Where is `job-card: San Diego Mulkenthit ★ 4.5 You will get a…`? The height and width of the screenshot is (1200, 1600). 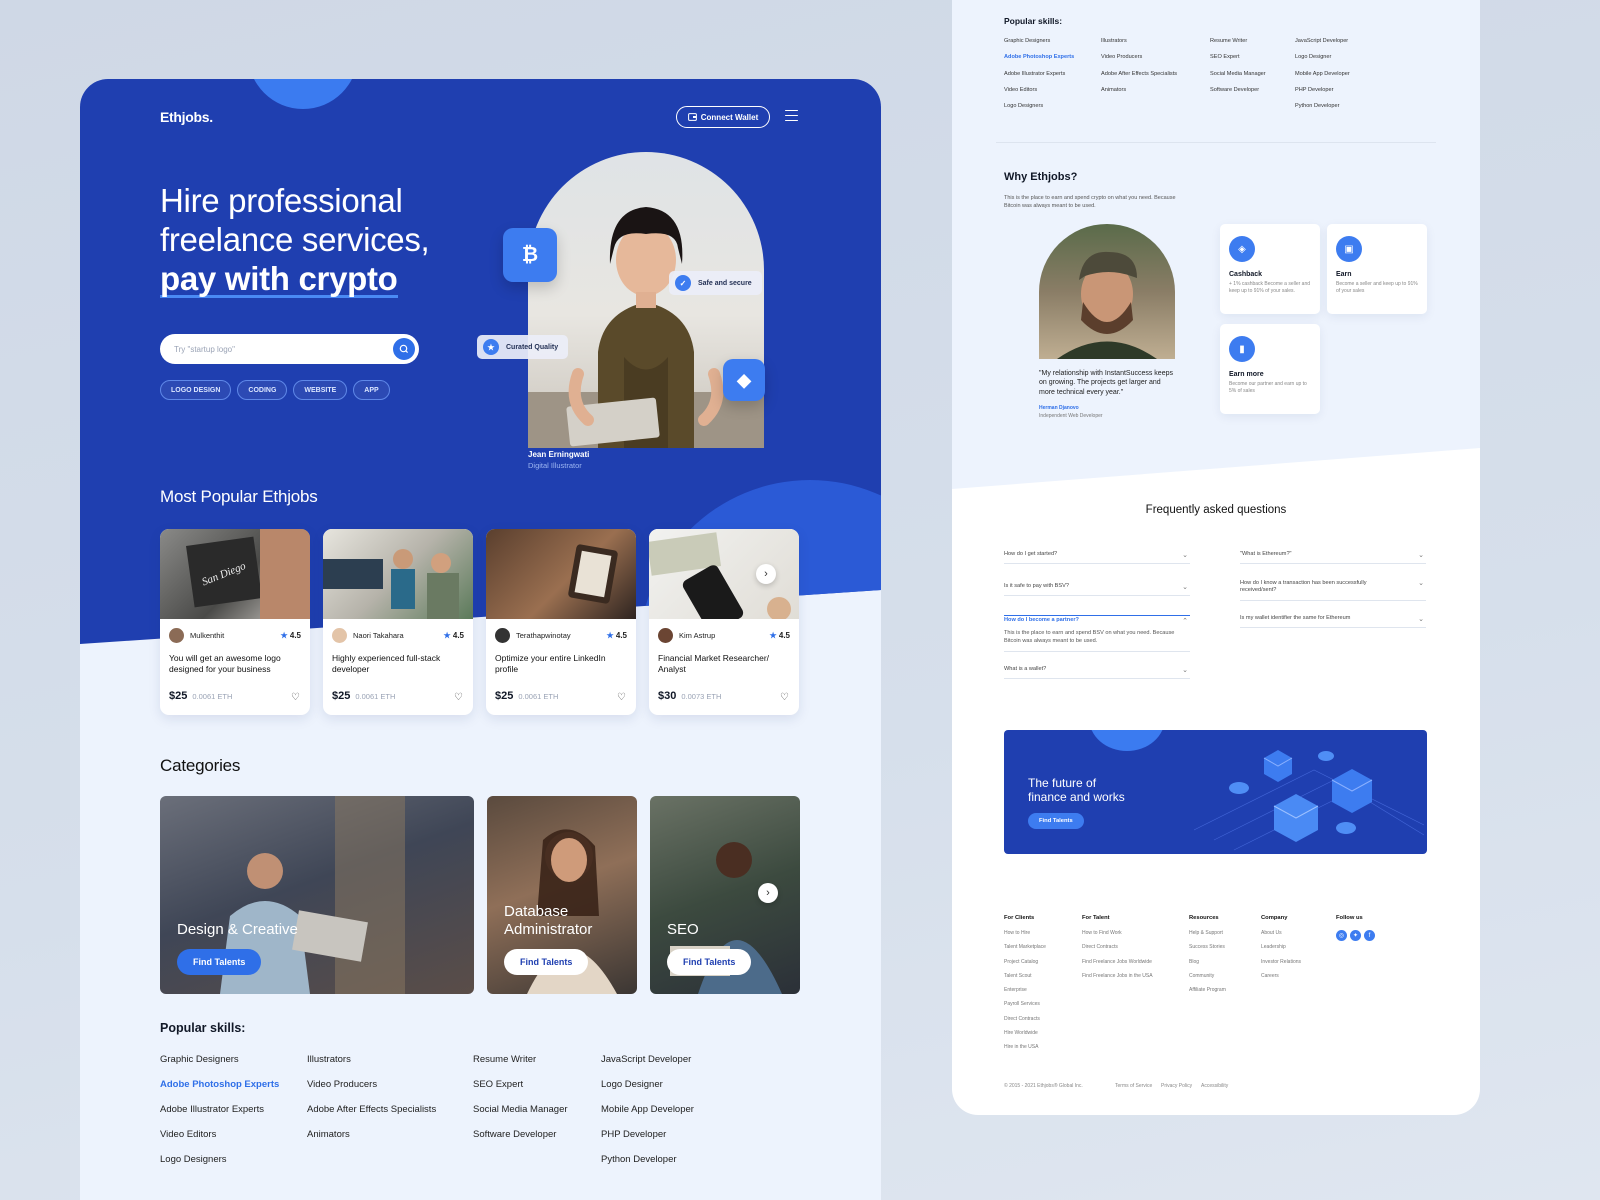 job-card: San Diego Mulkenthit ★ 4.5 You will get a… is located at coordinates (235, 622).